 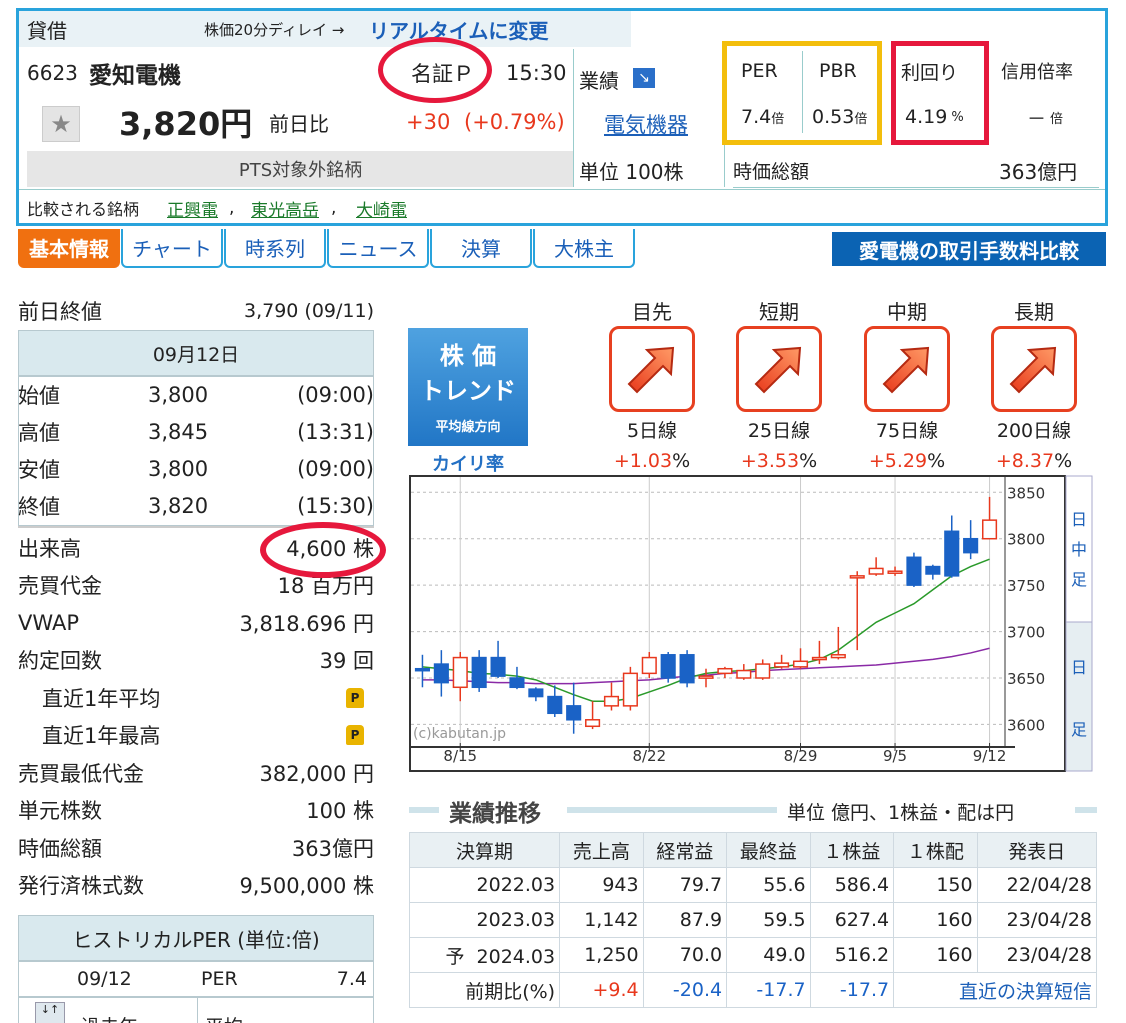 What do you see at coordinates (323, 550) in the screenshot?
I see `red-circle-annotation` at bounding box center [323, 550].